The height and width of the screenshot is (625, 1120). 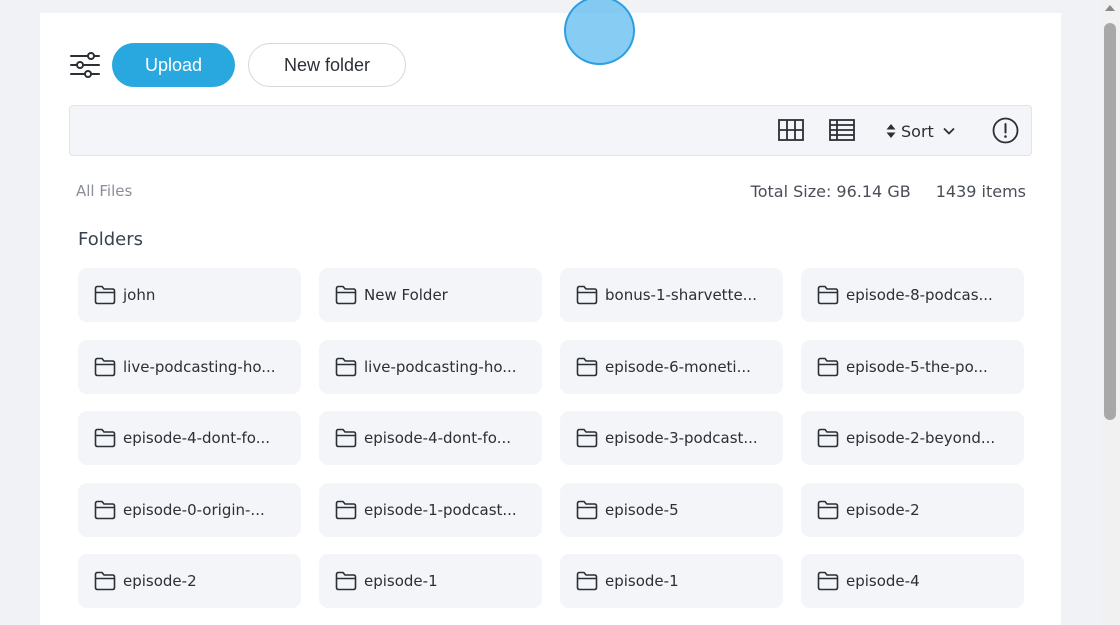 What do you see at coordinates (980, 191) in the screenshot?
I see `item-count: 1439 items` at bounding box center [980, 191].